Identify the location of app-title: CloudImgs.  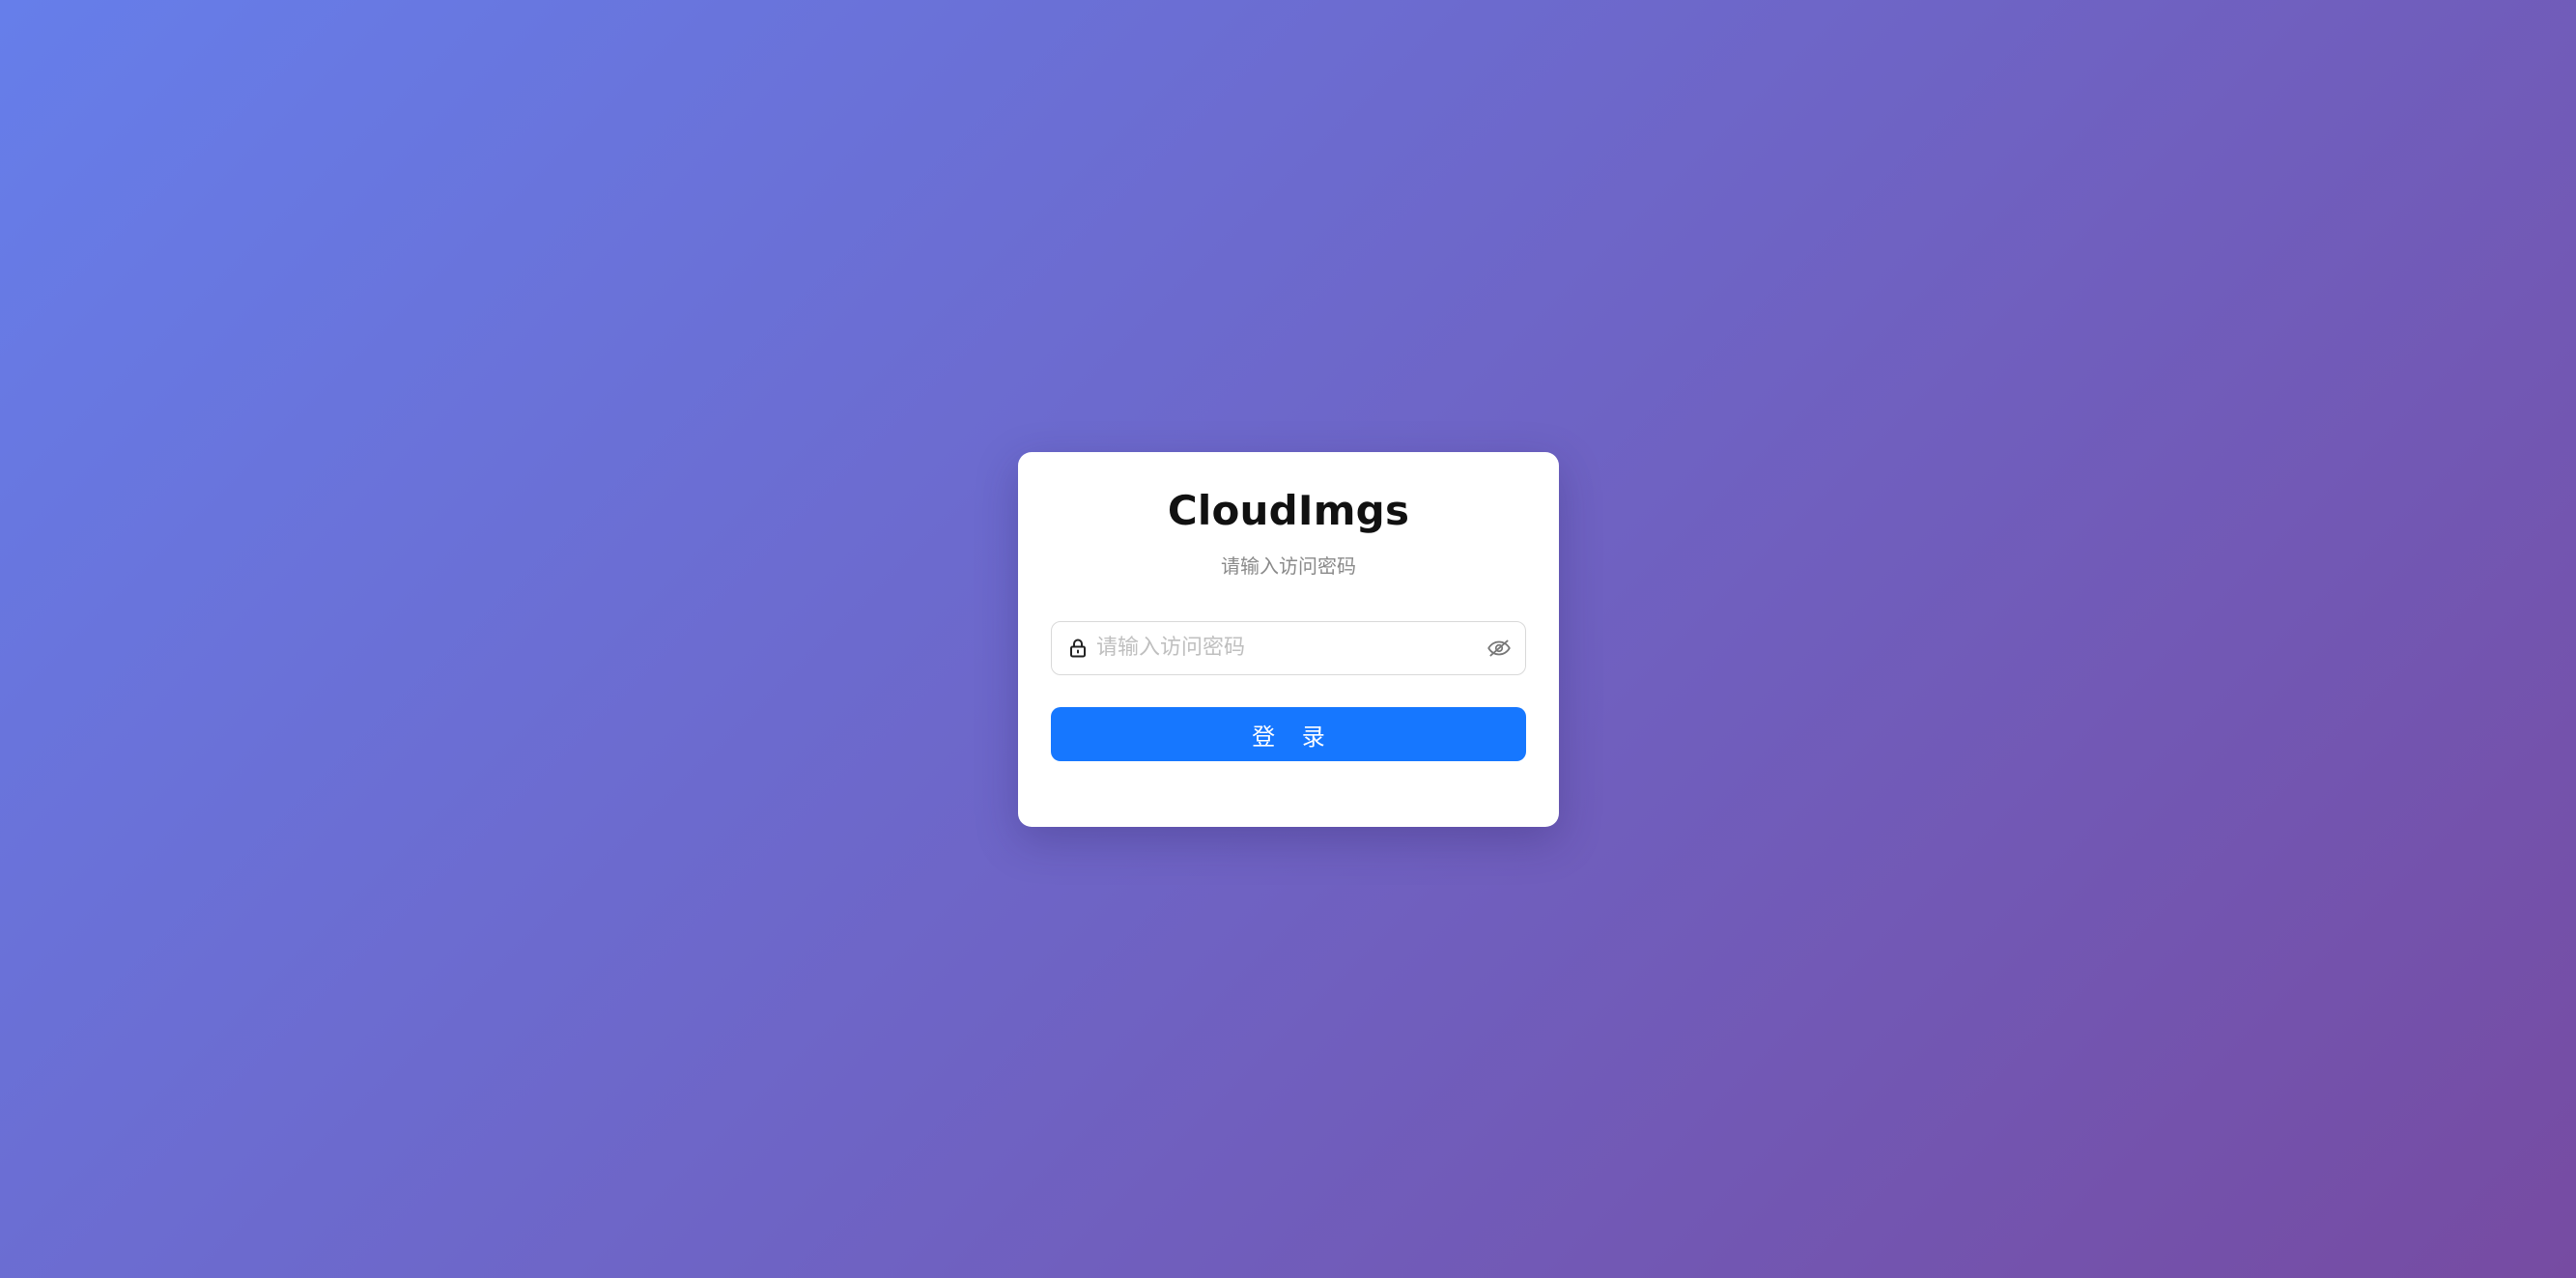
(1288, 510).